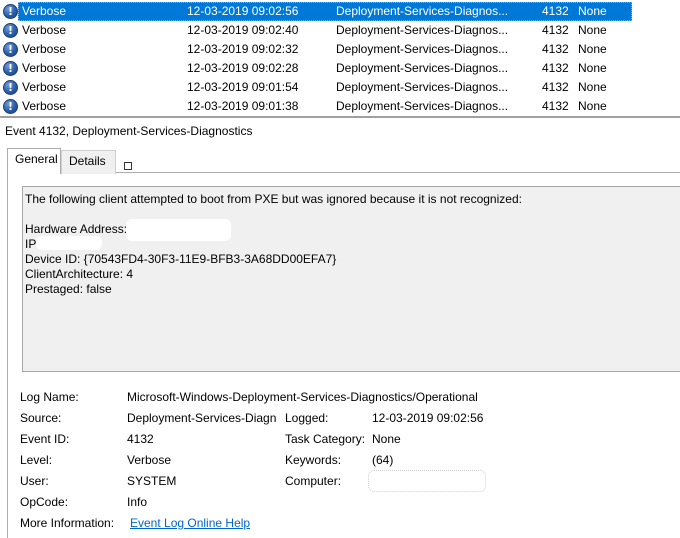 This screenshot has width=680, height=538. What do you see at coordinates (152, 481) in the screenshot?
I see `user-value: SYSTEM` at bounding box center [152, 481].